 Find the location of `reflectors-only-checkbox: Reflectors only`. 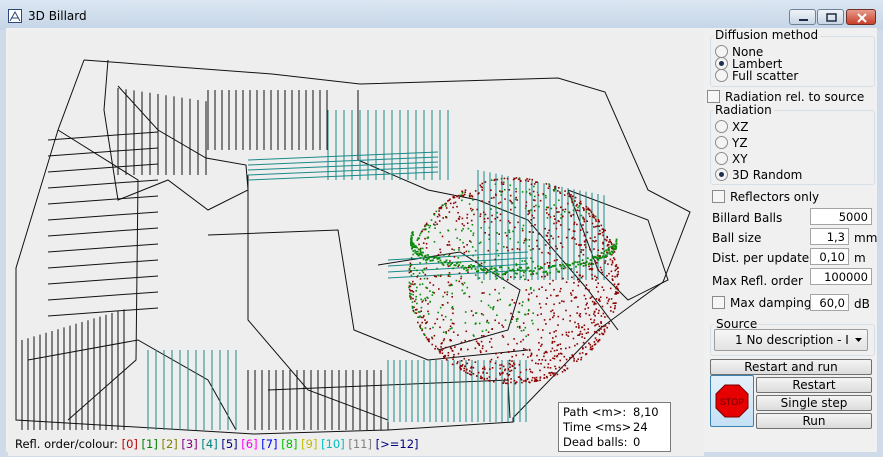

reflectors-only-checkbox: Reflectors only is located at coordinates (765, 197).